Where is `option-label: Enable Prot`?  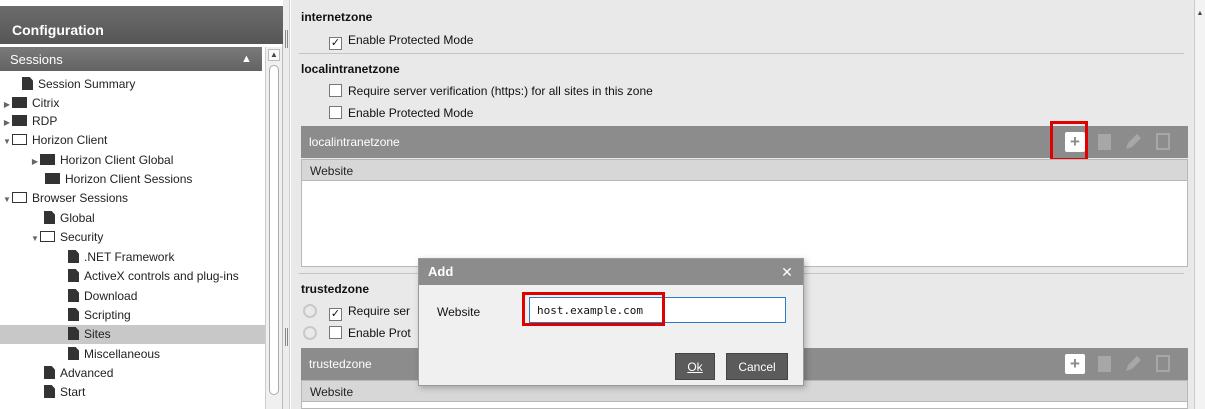 option-label: Enable Prot is located at coordinates (379, 333).